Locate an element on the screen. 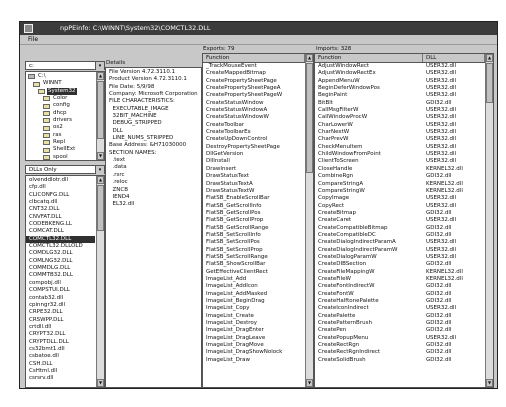 The height and width of the screenshot is (407, 506). imports-col-dll: DLL is located at coordinates (454, 58).